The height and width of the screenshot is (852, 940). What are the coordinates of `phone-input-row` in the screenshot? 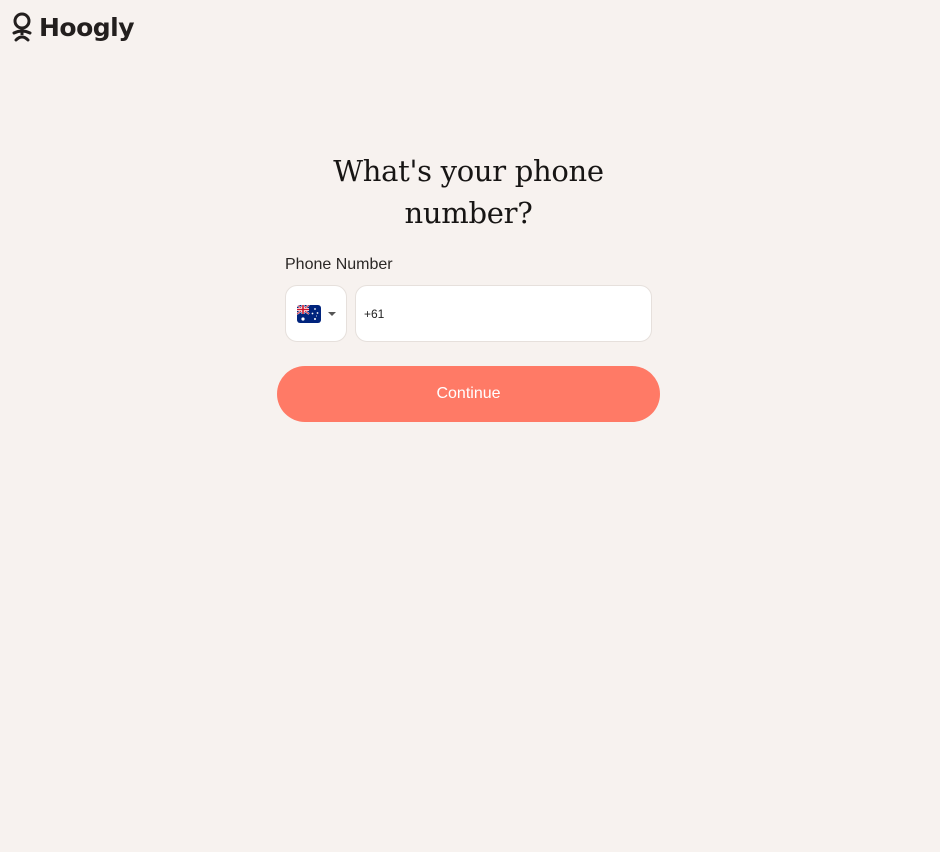 It's located at (468, 313).